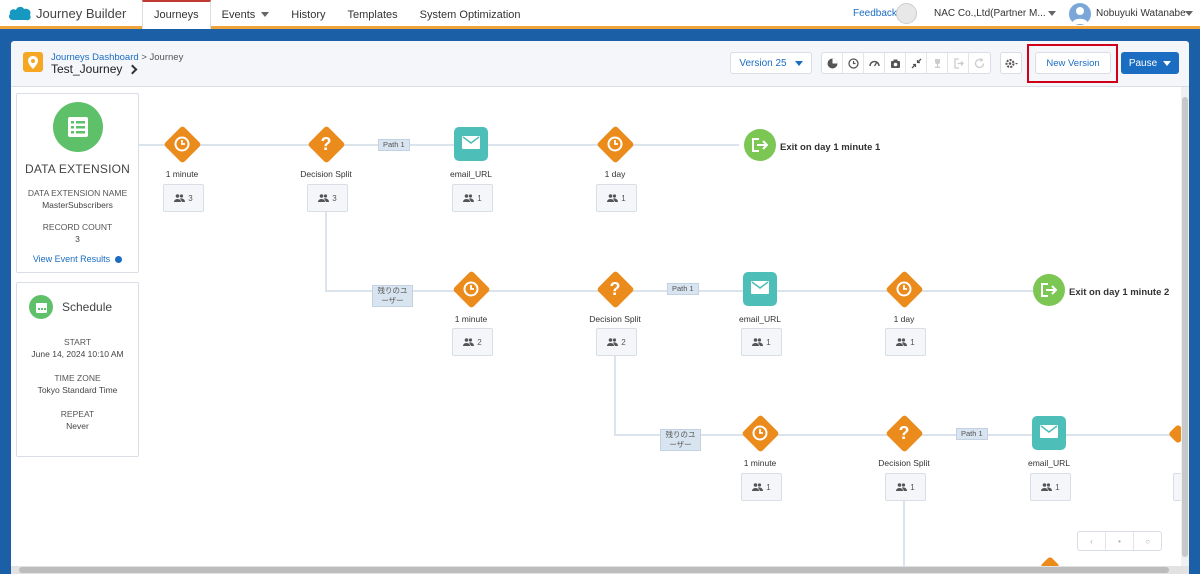 The height and width of the screenshot is (574, 1200). I want to click on entry-name-label: DATA EXTENSION NAME, so click(77, 193).